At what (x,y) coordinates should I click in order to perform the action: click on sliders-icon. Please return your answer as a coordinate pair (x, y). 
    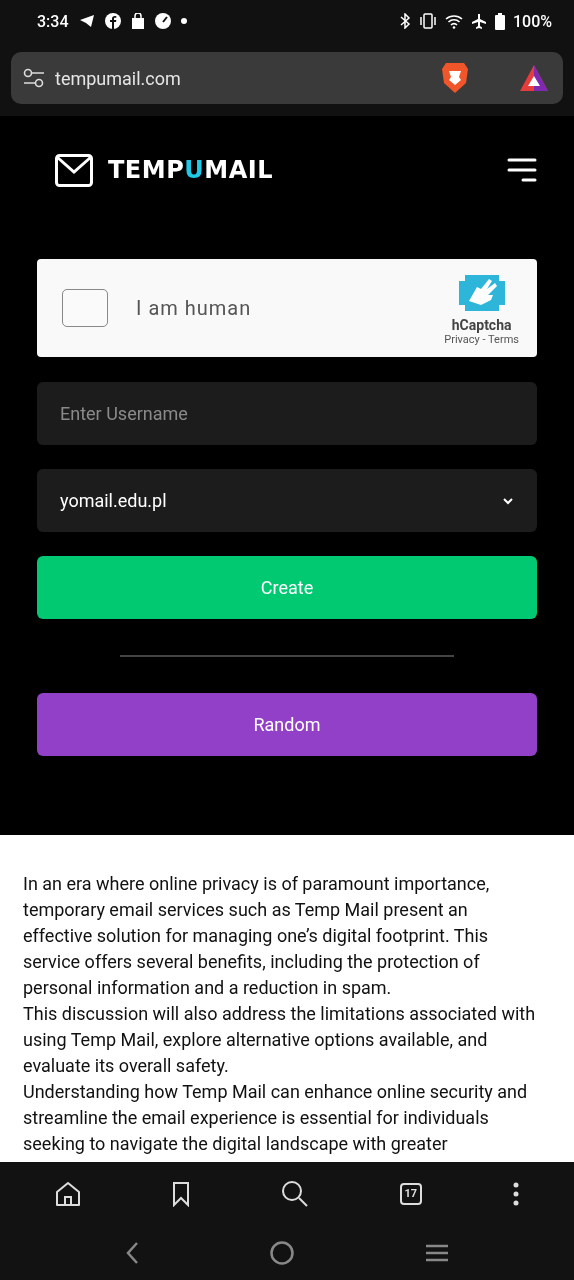
    Looking at the image, I should click on (34, 78).